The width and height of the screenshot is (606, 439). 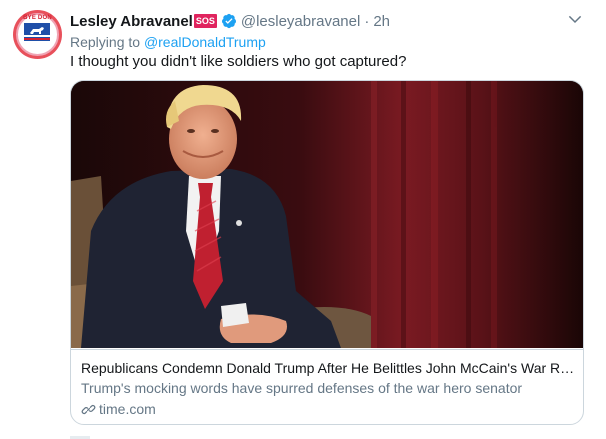 I want to click on reply-context: Replying to @realDonaldTrump, so click(x=168, y=42).